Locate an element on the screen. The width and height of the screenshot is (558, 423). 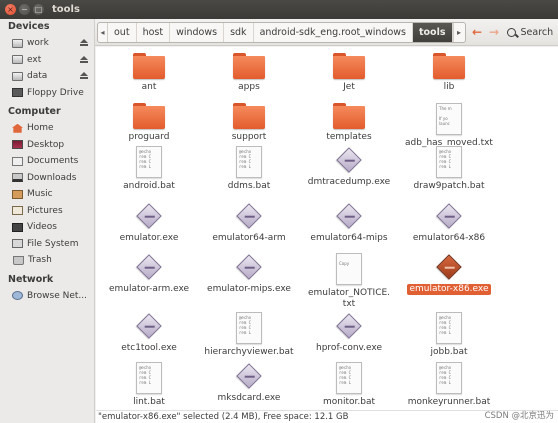
file-item: @echo rem C rem C rem L jobb.bat is located at coordinates (449, 335).